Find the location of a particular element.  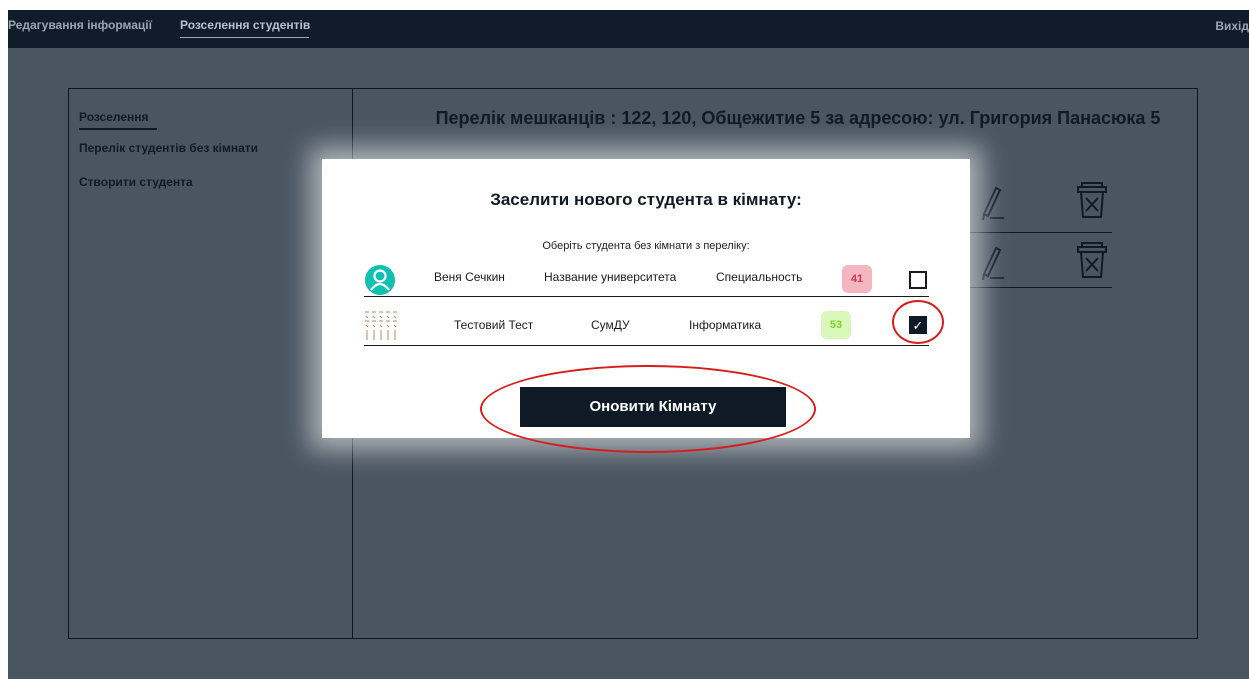

sidebar-item-students-without-room: Перелік студентів без кімнати is located at coordinates (168, 148).